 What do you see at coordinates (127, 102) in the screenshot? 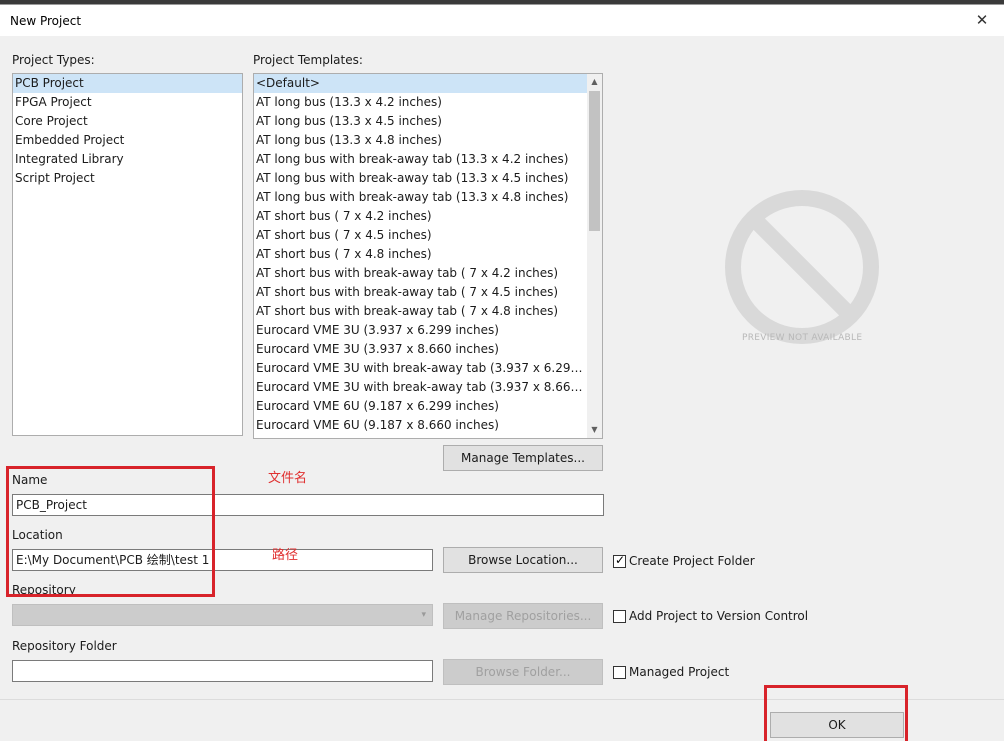
I see `project-type-item: FPGA Project` at bounding box center [127, 102].